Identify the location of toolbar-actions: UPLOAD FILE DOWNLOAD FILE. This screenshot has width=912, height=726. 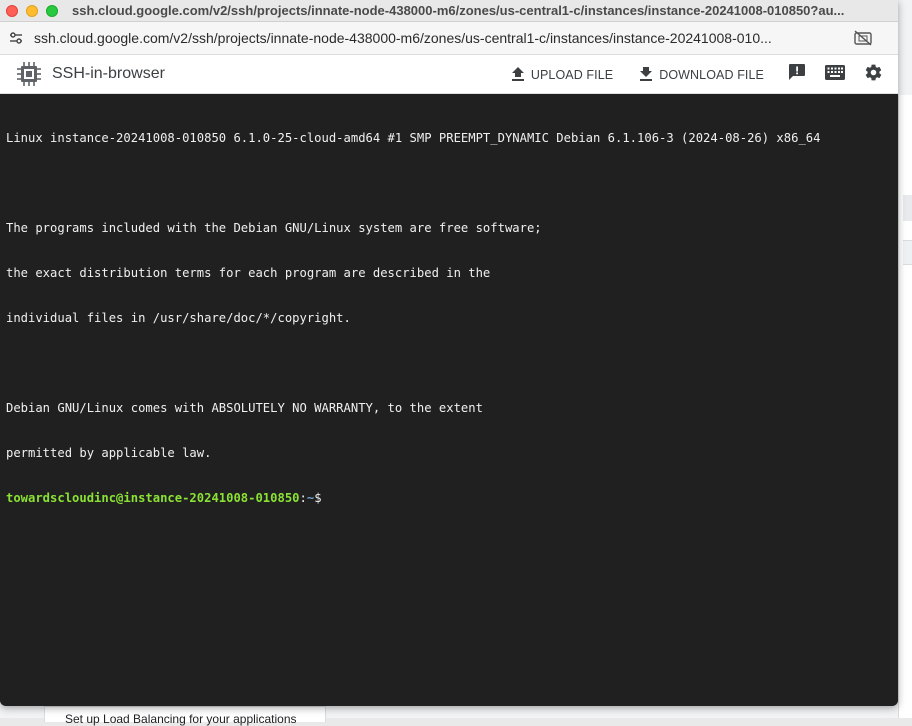
(700, 74).